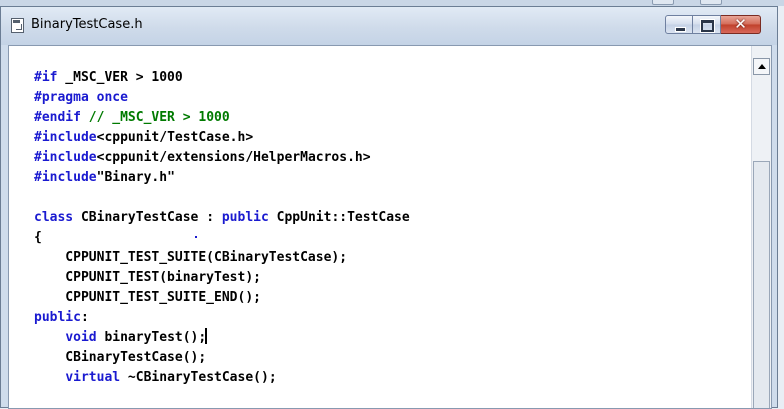  Describe the element at coordinates (81, 337) in the screenshot. I see `keyword-token: void` at that location.